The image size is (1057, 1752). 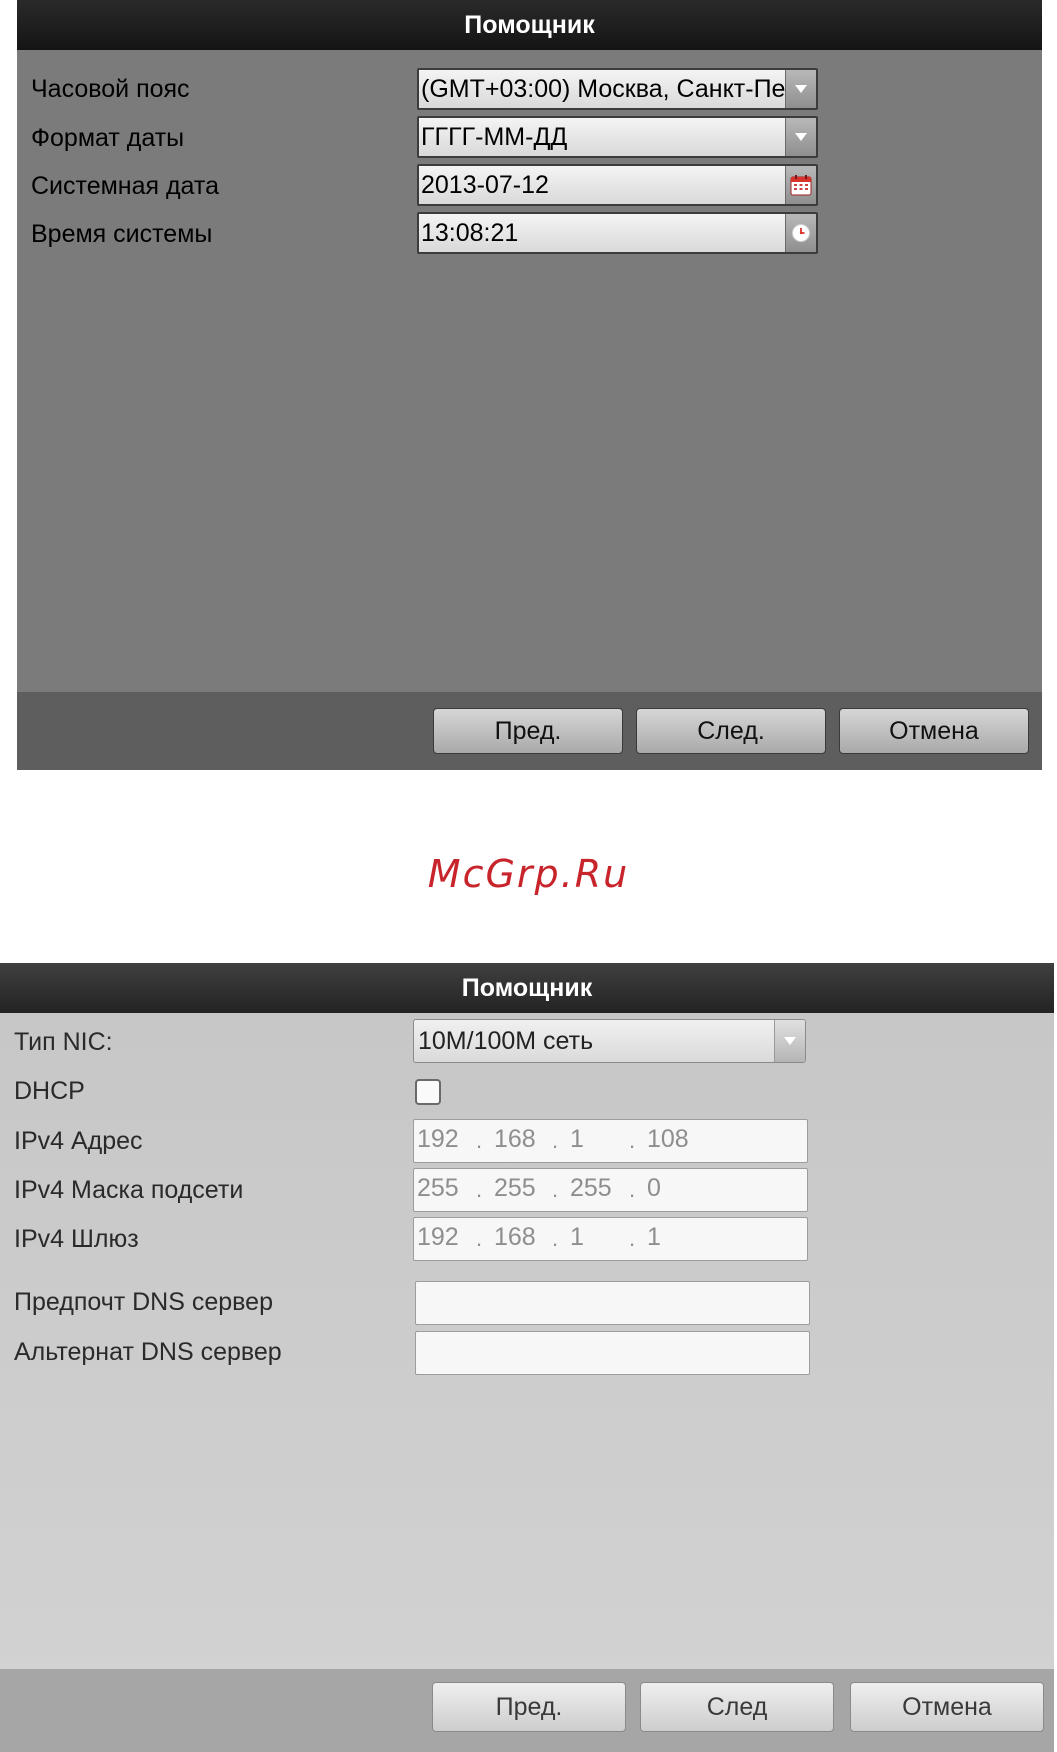 I want to click on preferred-dns-input, so click(x=612, y=1303).